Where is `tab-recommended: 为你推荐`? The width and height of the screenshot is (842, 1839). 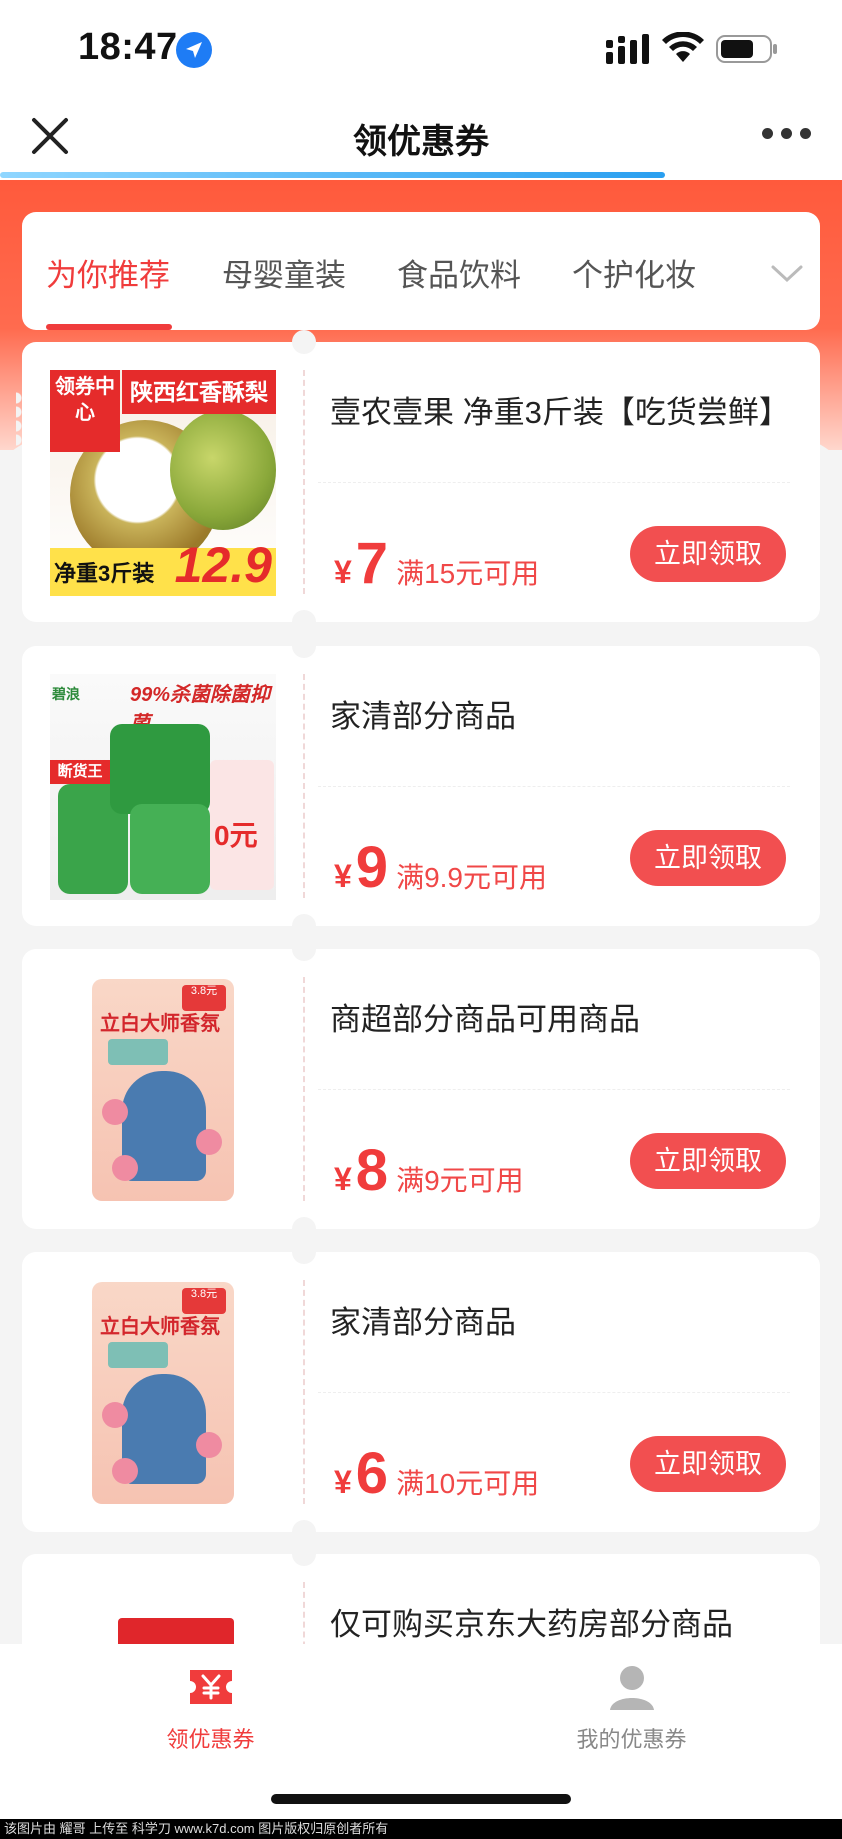
tab-recommended: 为你推荐 is located at coordinates (108, 272).